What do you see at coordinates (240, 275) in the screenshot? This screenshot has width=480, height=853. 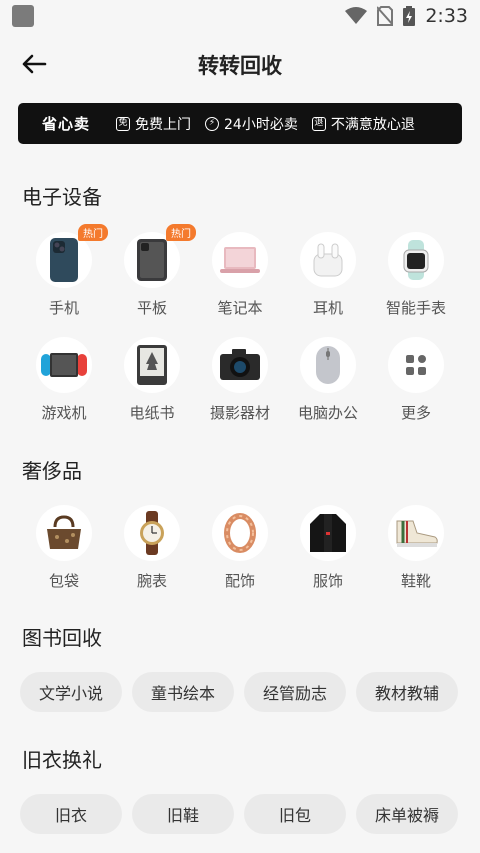 I see `category-laptop: 笔记本` at bounding box center [240, 275].